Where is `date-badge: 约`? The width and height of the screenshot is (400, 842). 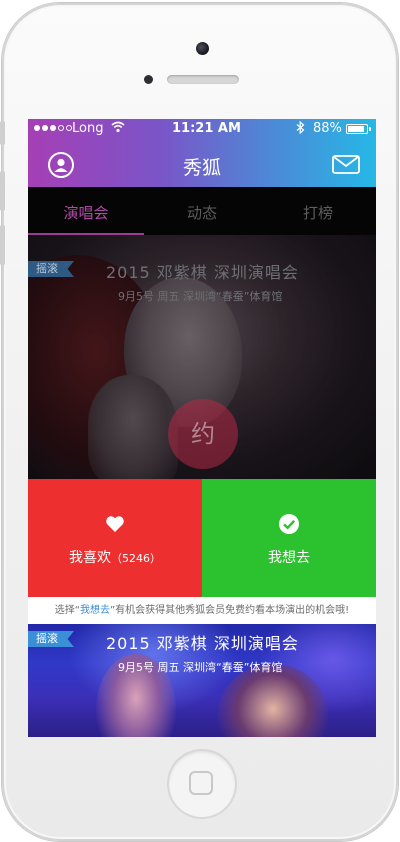
date-badge: 约 is located at coordinates (203, 434).